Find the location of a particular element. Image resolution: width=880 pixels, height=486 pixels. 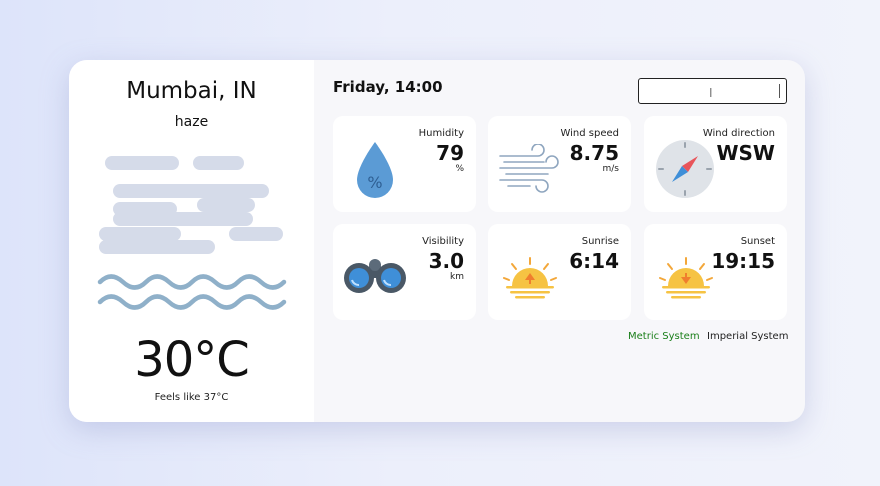

sunrise-label: Sunrise is located at coordinates (600, 241).